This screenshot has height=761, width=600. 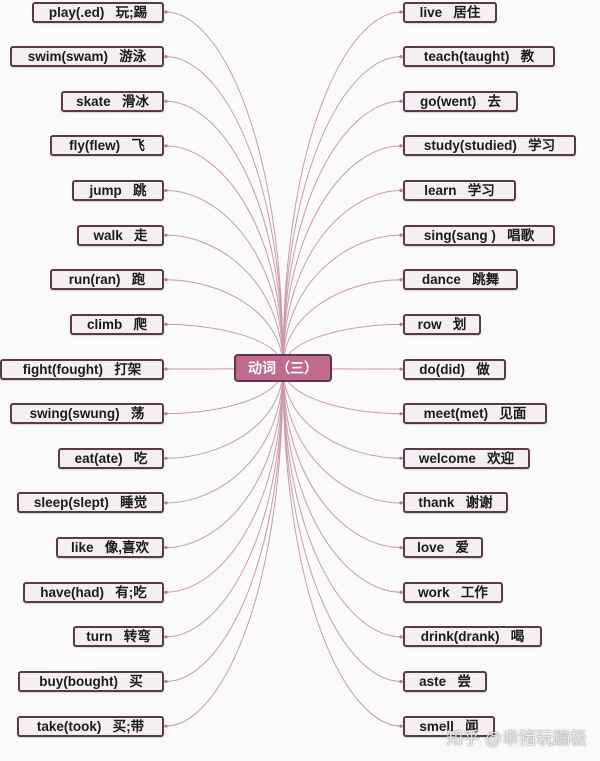 I want to click on left-node-runran: run(ran) 跑, so click(x=107, y=280).